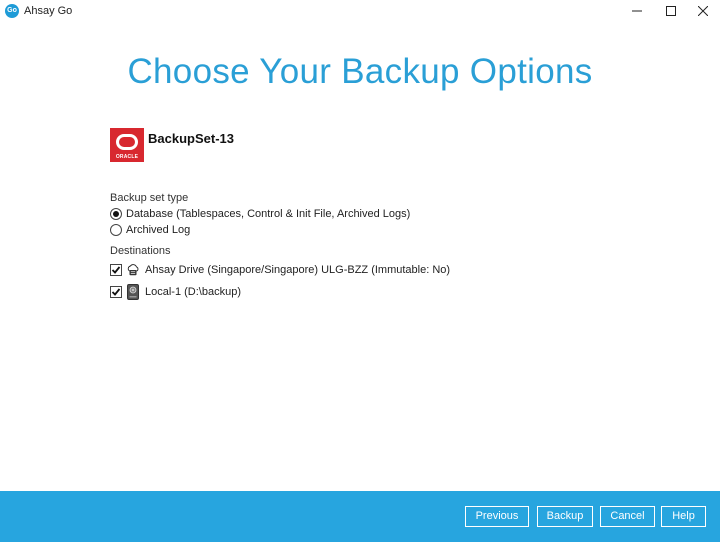  I want to click on close-icon, so click(703, 11).